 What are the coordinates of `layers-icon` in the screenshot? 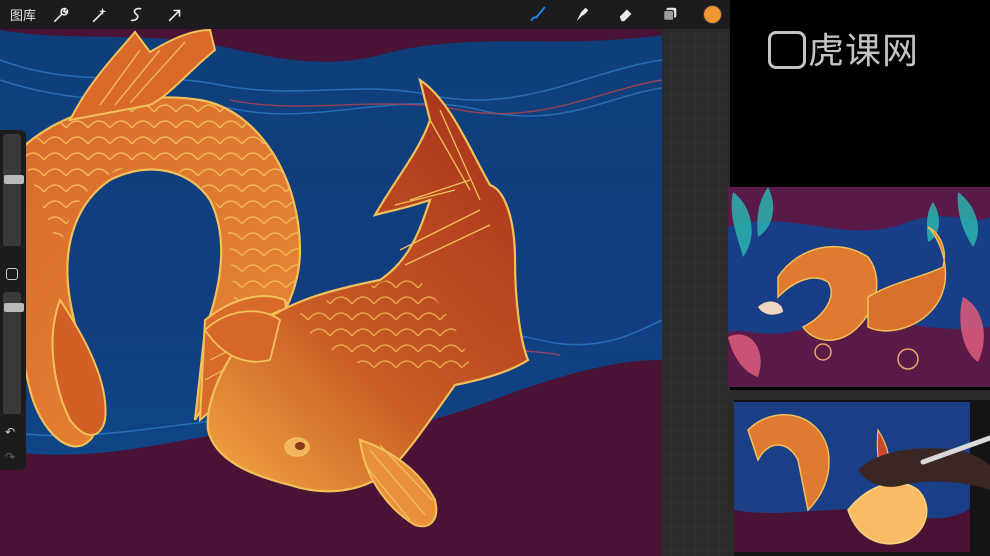 It's located at (670, 14).